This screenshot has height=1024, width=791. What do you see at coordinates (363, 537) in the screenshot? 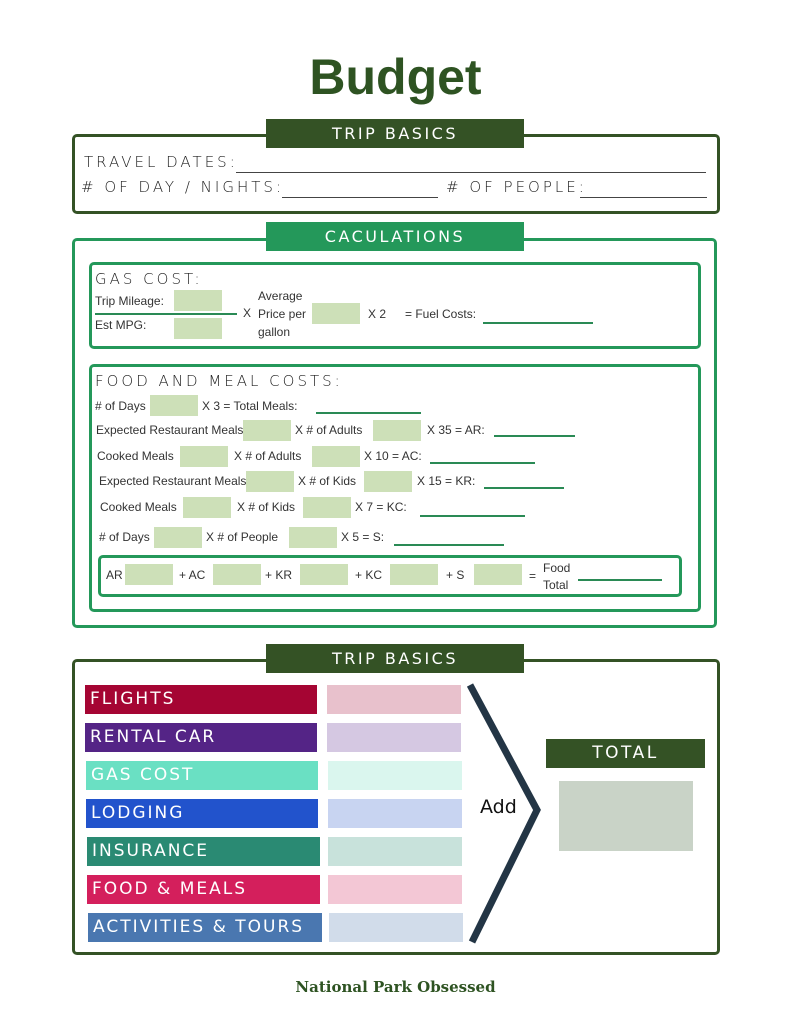
I see `food-row-6-op2: X 5 = S:` at bounding box center [363, 537].